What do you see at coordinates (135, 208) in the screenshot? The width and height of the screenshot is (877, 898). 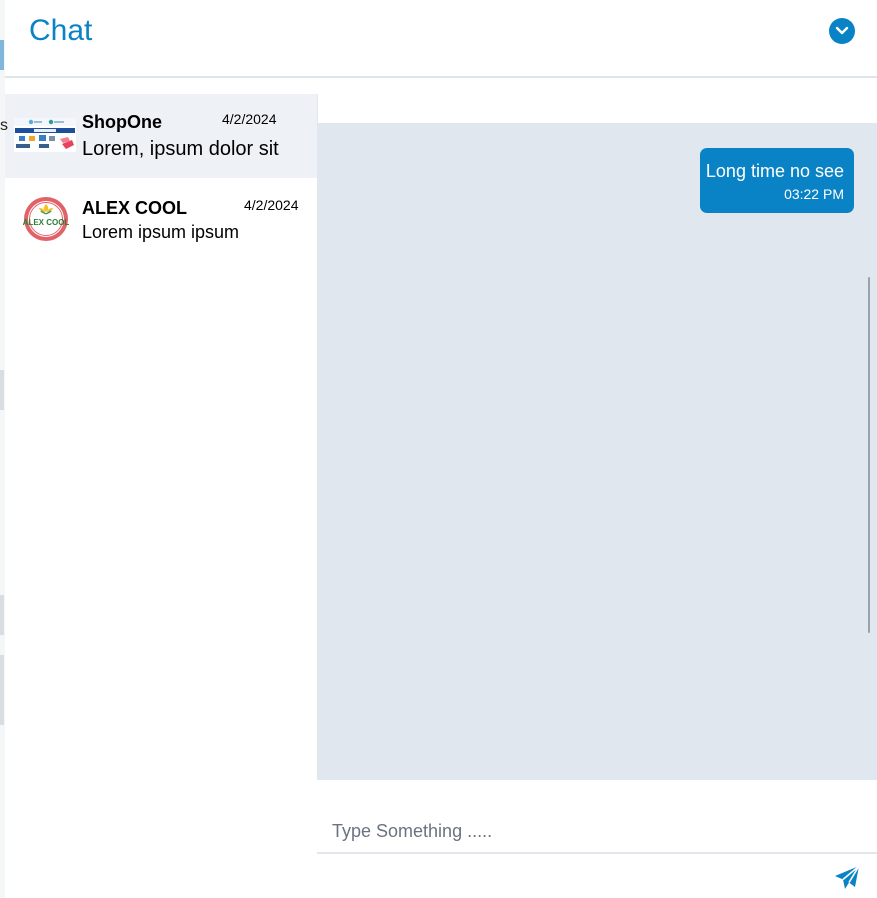 I see `conversation-name: ALEX COOL` at bounding box center [135, 208].